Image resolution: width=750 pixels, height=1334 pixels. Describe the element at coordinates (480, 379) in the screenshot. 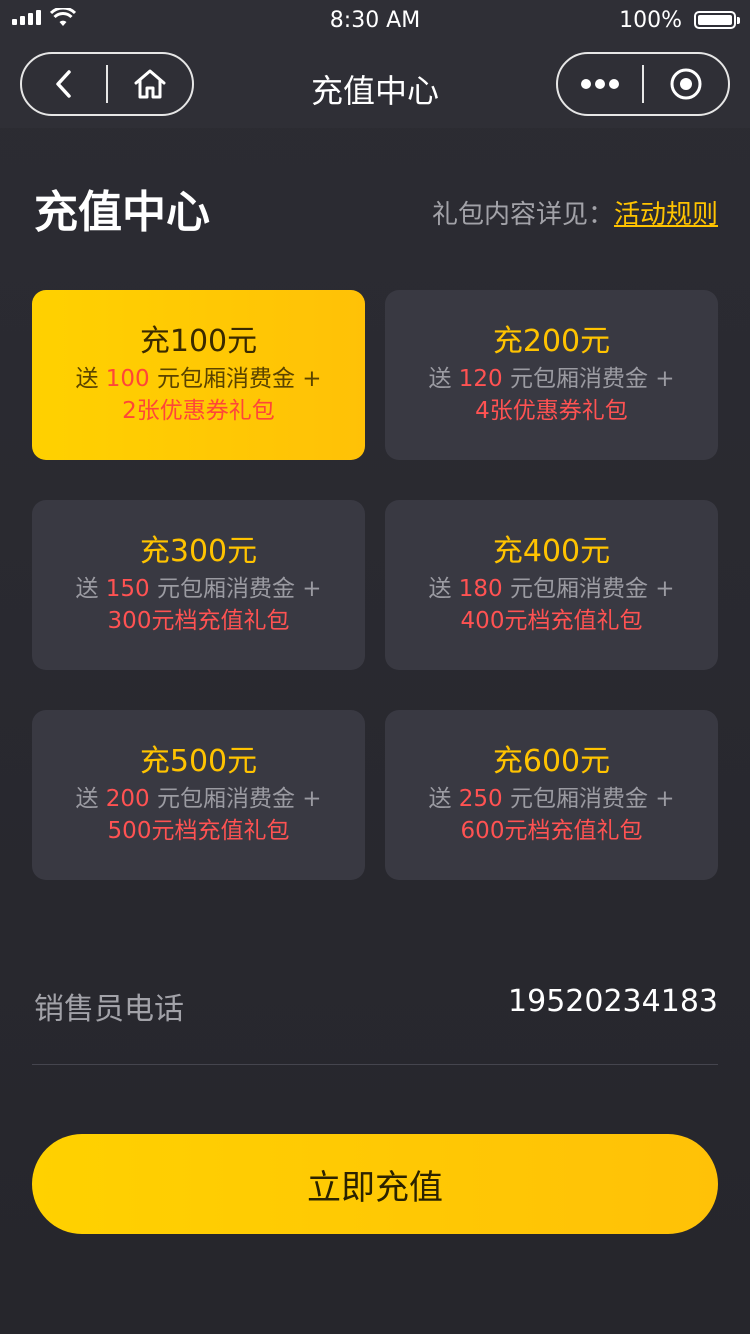

I see `gift-value: 120` at that location.